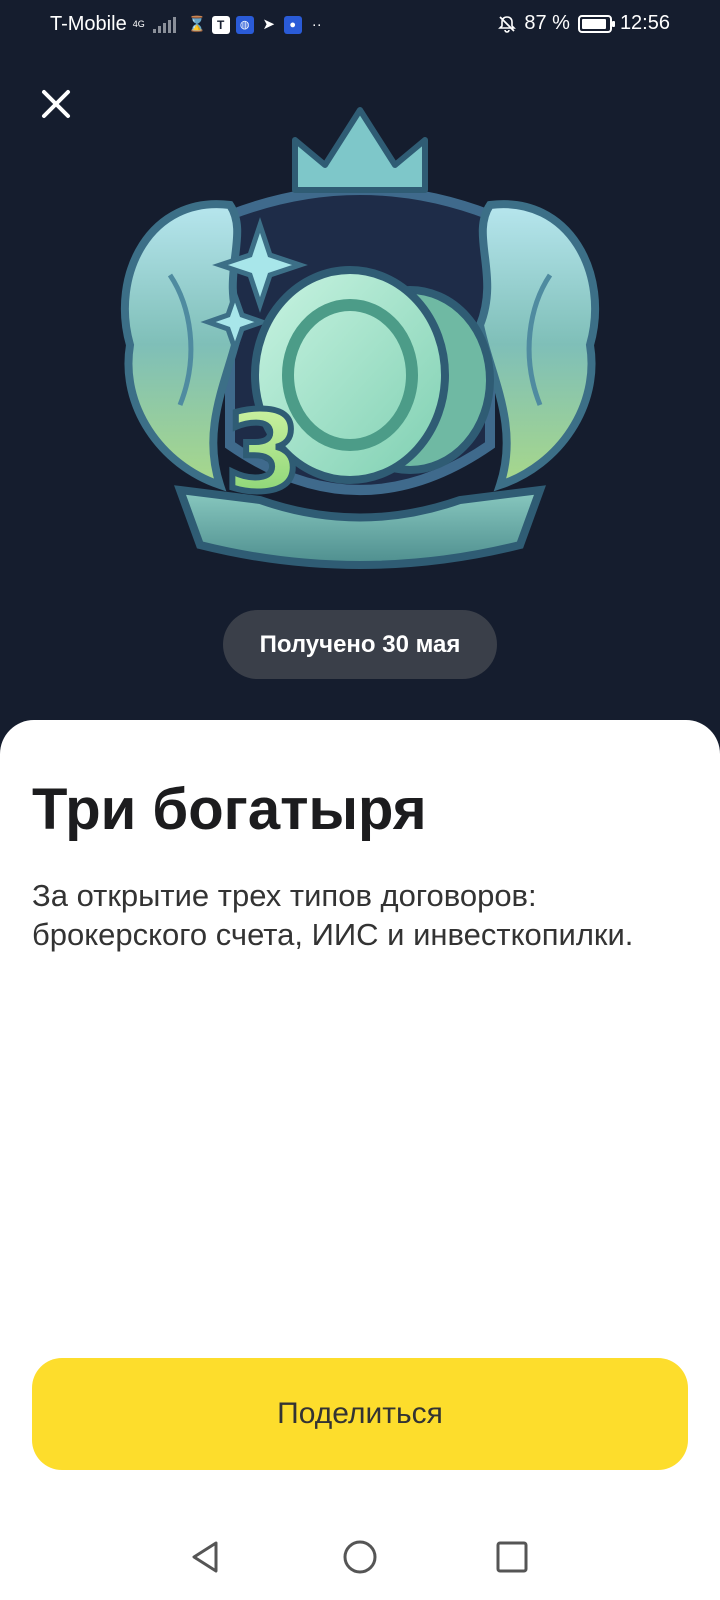 The image size is (720, 1600). What do you see at coordinates (316, 24) in the screenshot?
I see `more-dots-icon: ··` at bounding box center [316, 24].